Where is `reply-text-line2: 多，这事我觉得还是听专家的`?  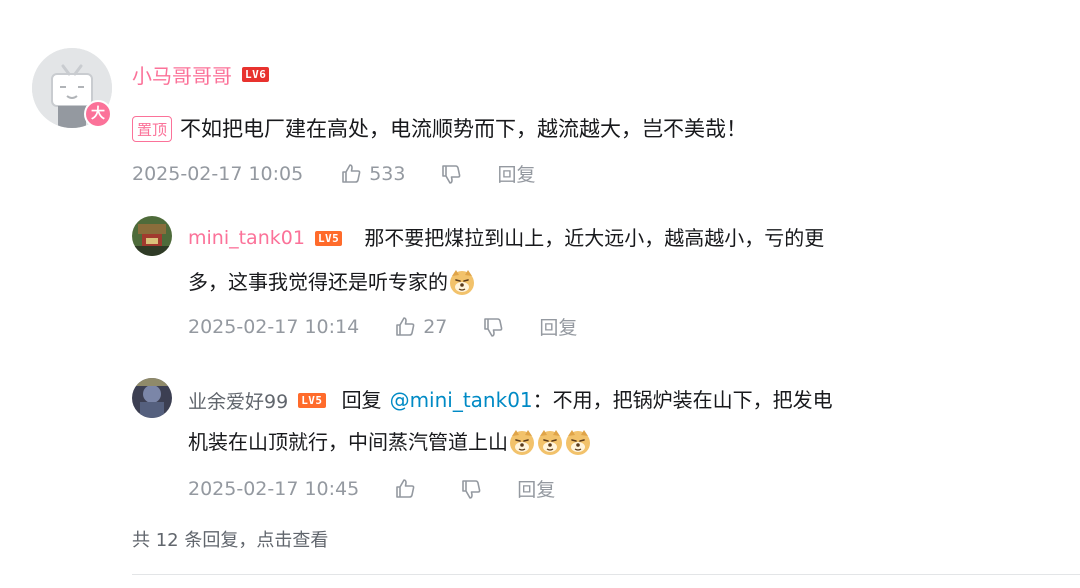
reply-text-line2: 多，这事我觉得还是听专家的 is located at coordinates (318, 282).